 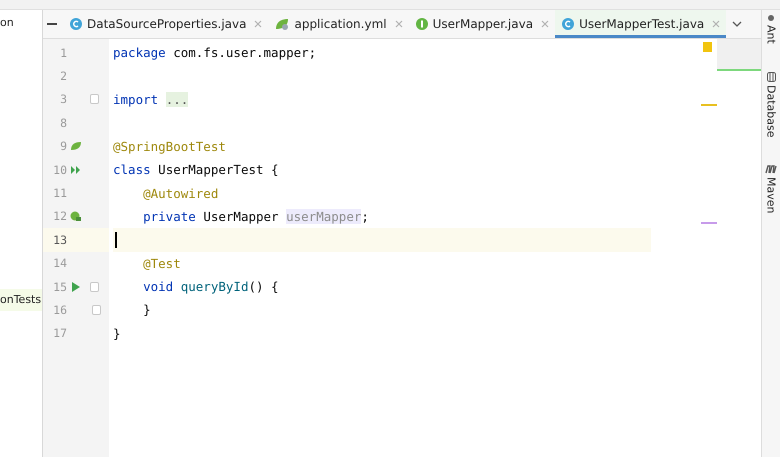 What do you see at coordinates (96, 309) in the screenshot?
I see `fold-end-icon` at bounding box center [96, 309].